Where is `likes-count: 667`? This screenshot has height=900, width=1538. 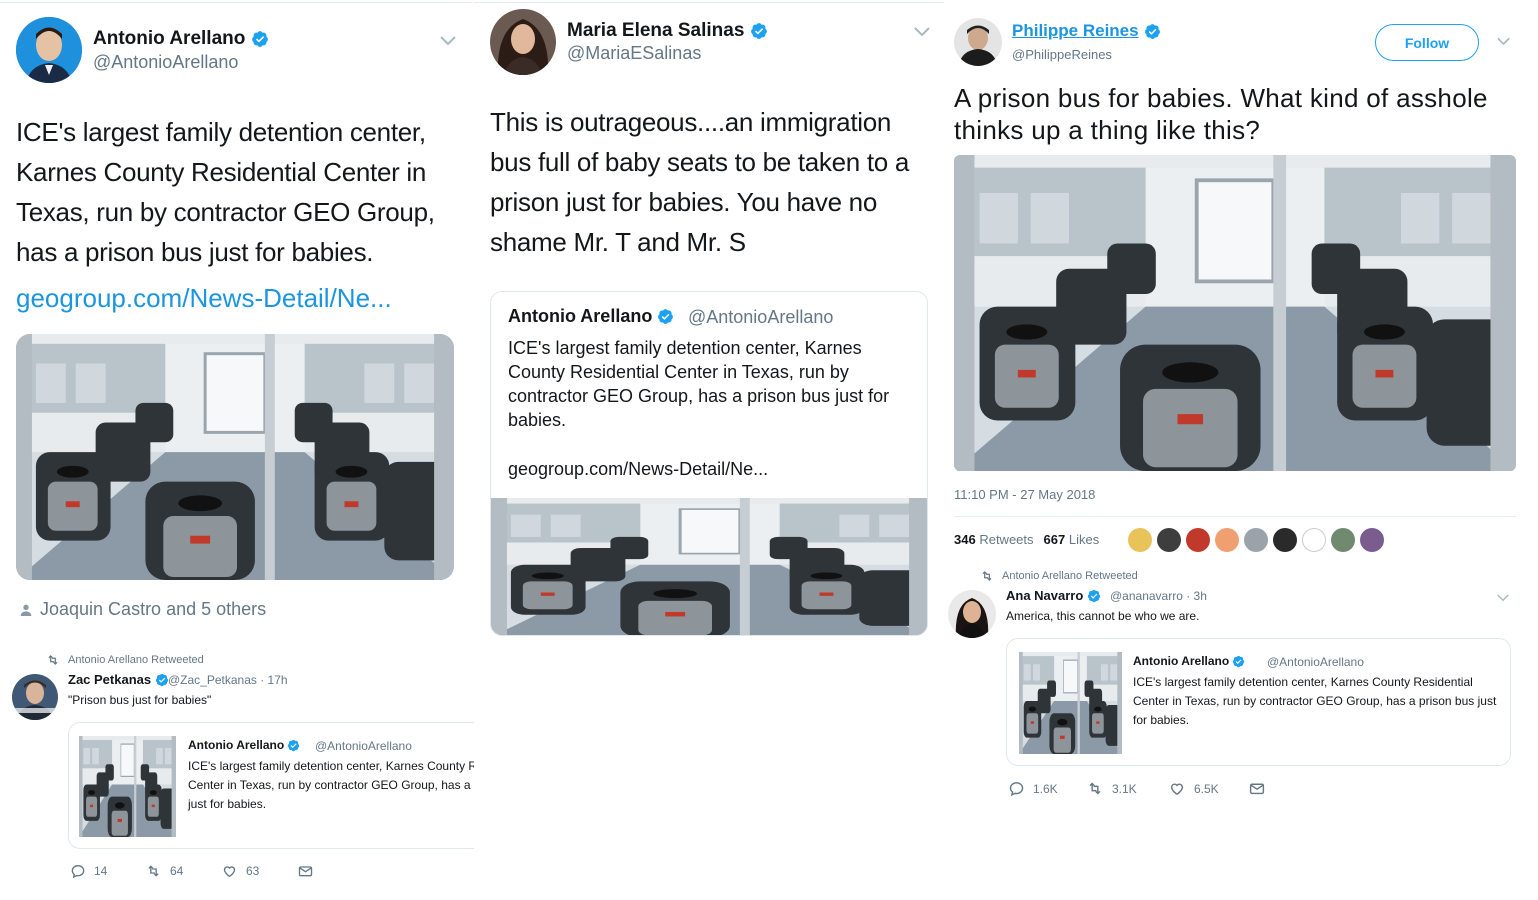
likes-count: 667 is located at coordinates (1054, 539).